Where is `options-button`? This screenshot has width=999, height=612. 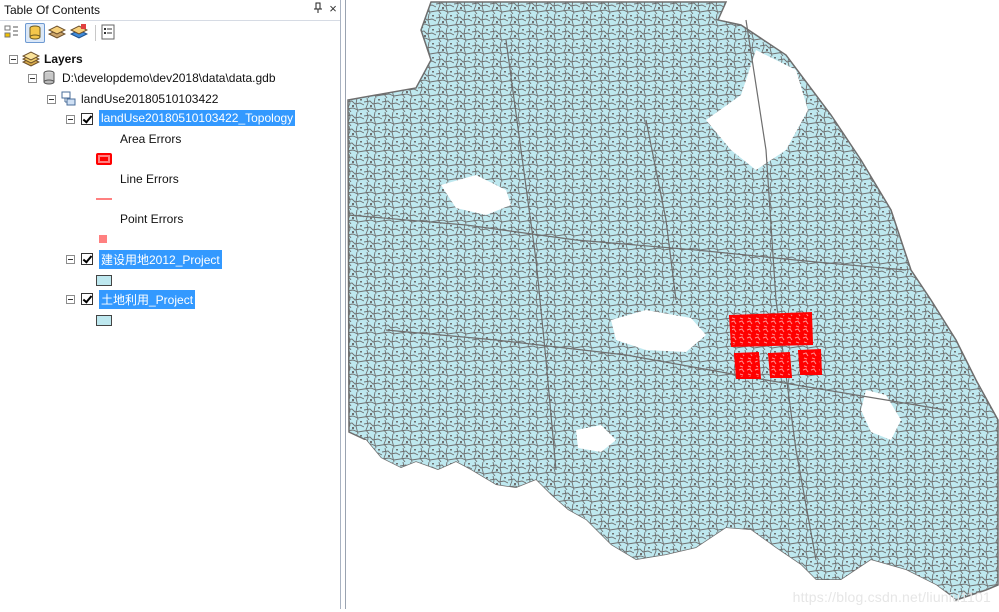
options-button is located at coordinates (109, 33).